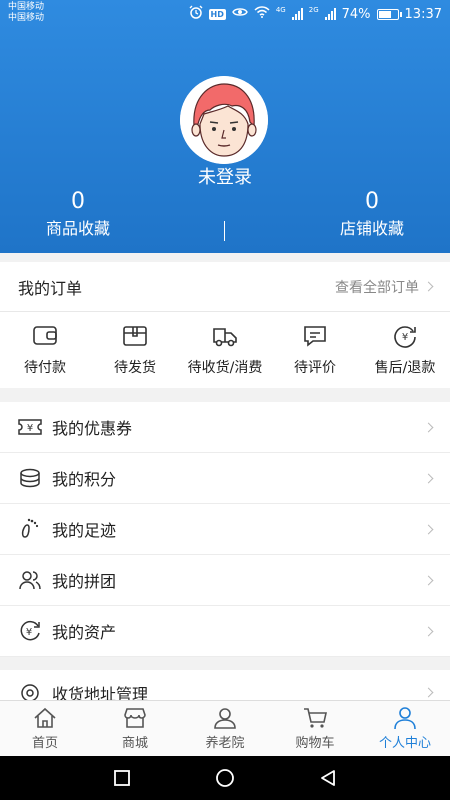  I want to click on address-menu: 收货地址管理, so click(225, 686).